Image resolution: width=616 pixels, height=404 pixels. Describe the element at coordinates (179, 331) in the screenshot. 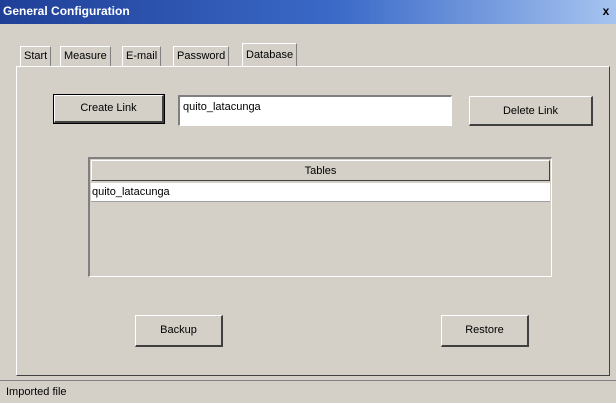

I see `backup-button: Backup` at that location.